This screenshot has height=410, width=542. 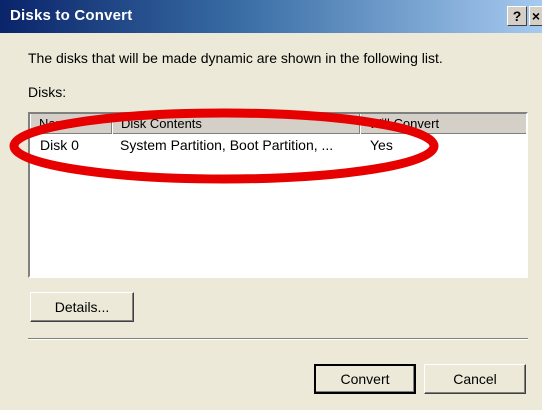 What do you see at coordinates (443, 124) in the screenshot?
I see `column-header-will-convert: Will Convert` at bounding box center [443, 124].